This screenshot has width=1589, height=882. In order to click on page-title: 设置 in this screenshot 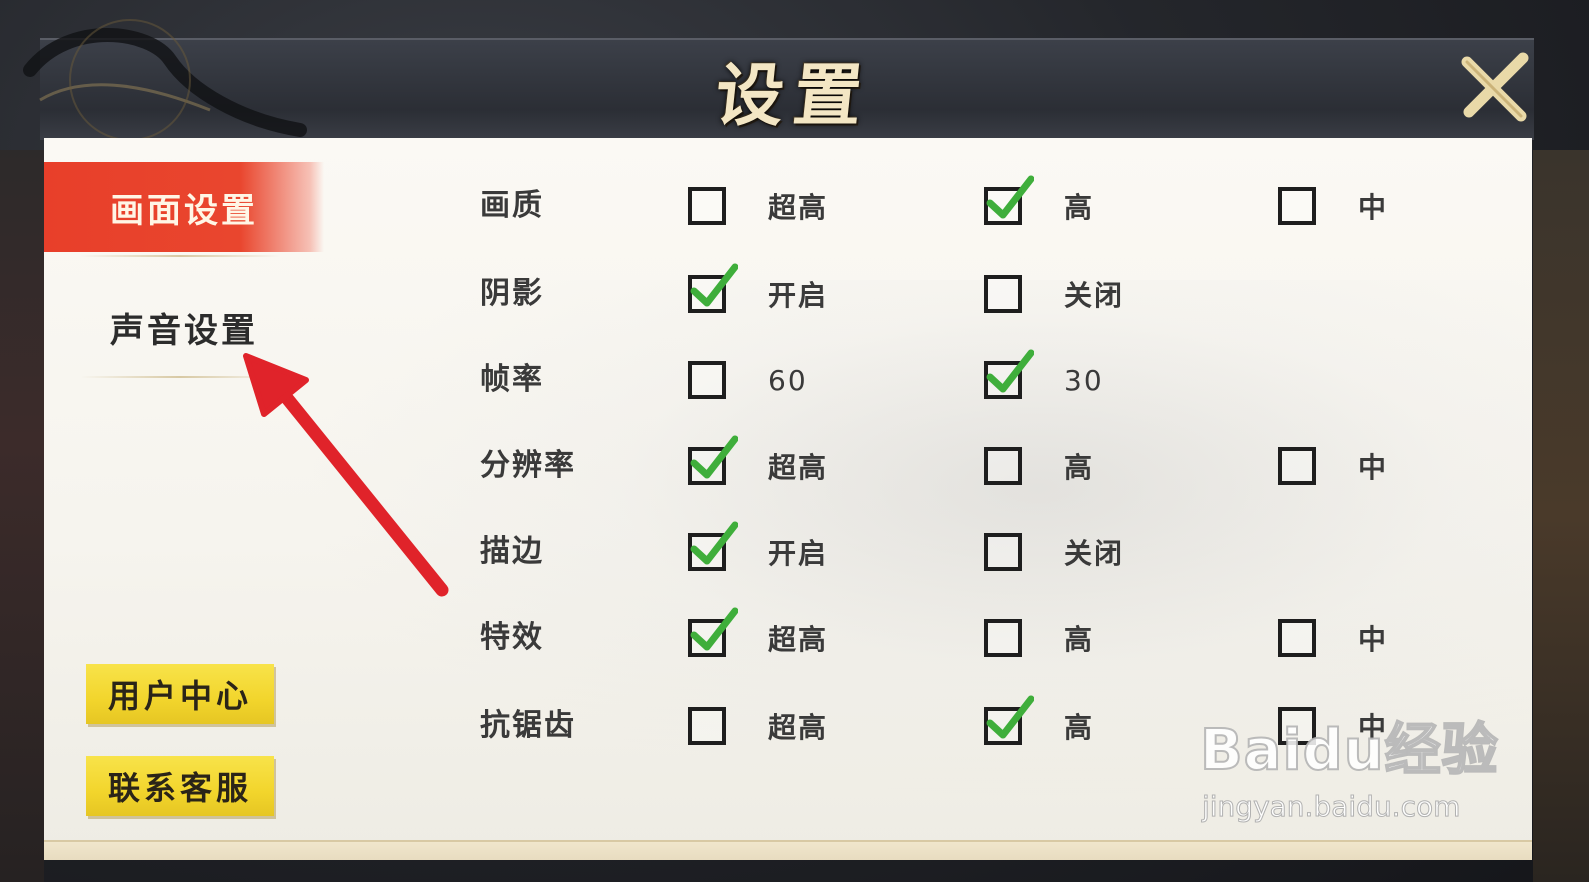, I will do `click(794, 96)`.